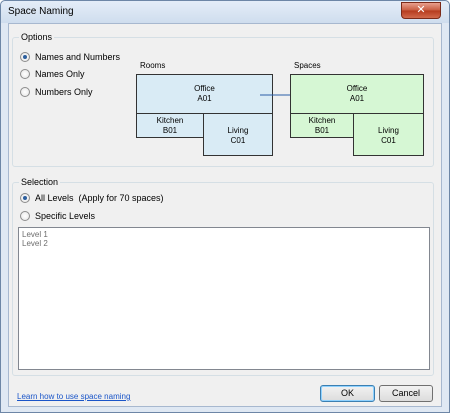 This screenshot has height=413, width=450. Describe the element at coordinates (64, 92) in the screenshot. I see `radio-label: Numbers Only` at that location.